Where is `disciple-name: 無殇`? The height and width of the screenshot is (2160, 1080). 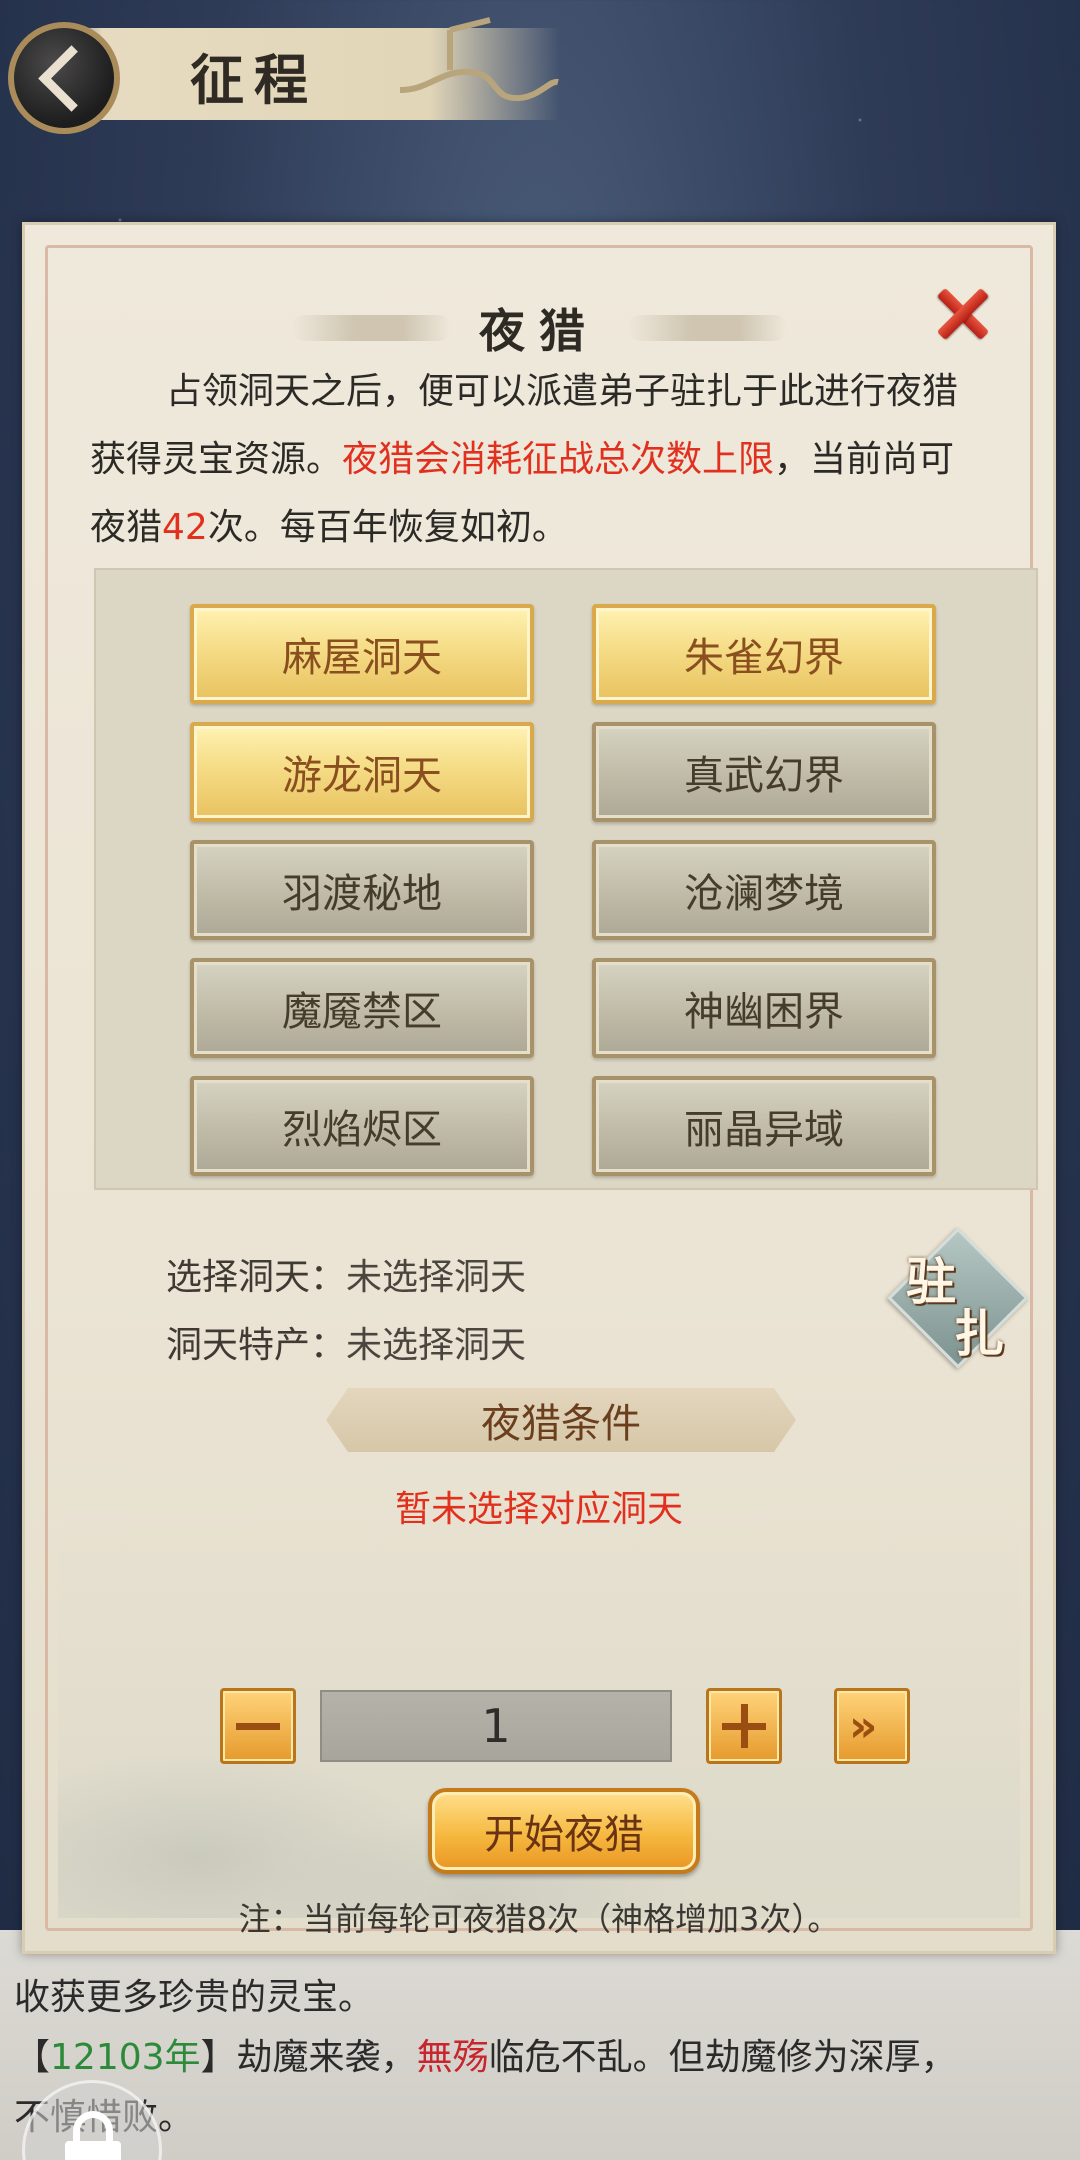 disciple-name: 無殇 is located at coordinates (452, 2057).